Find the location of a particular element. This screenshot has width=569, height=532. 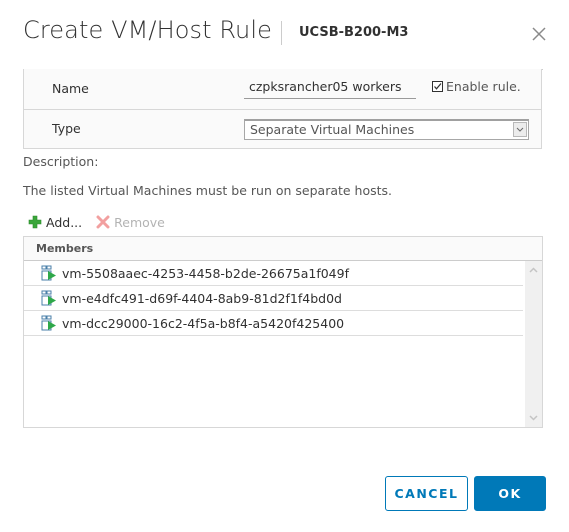

remove-x-icon is located at coordinates (103, 222).